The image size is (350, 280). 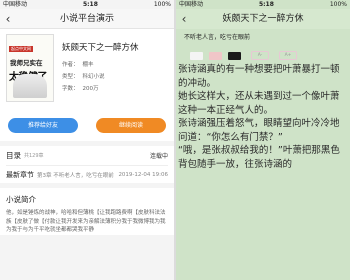 I want to click on book-cover: 起点中文网 我师兄实在 太稳健了, so click(x=30, y=68).